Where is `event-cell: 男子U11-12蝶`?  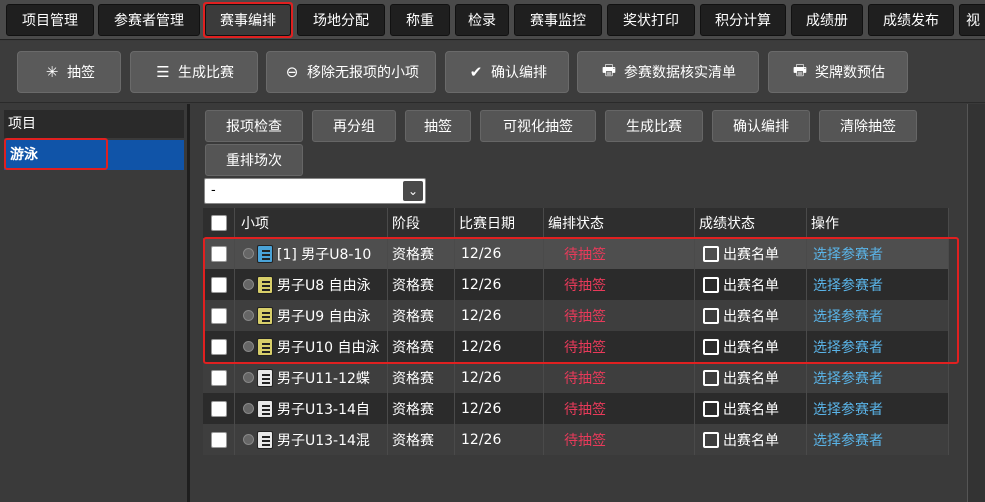 event-cell: 男子U11-12蝶 is located at coordinates (311, 377).